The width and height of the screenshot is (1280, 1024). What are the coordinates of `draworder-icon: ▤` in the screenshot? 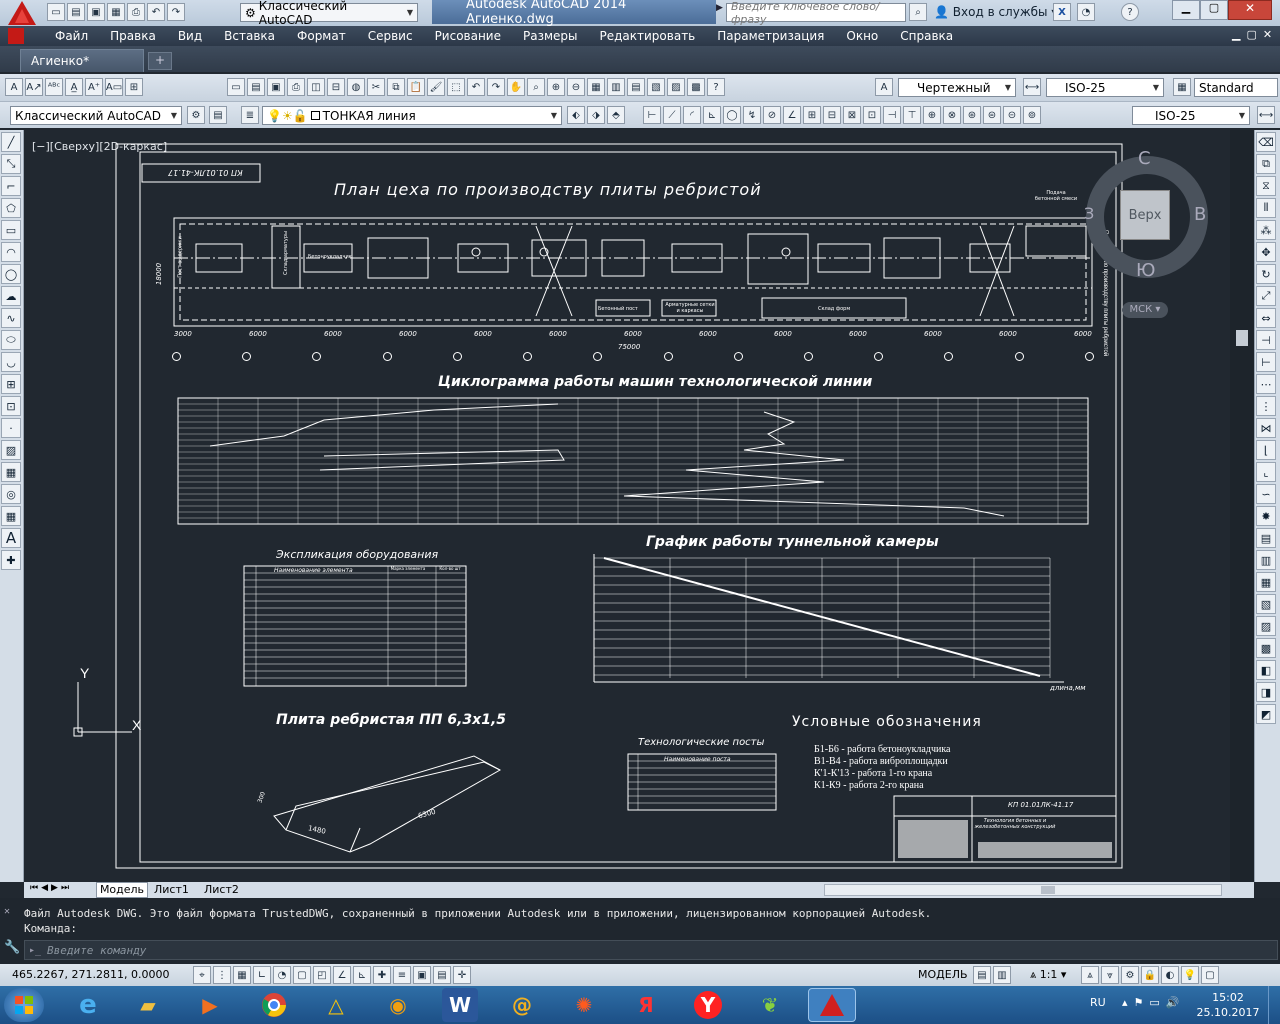 It's located at (1266, 538).